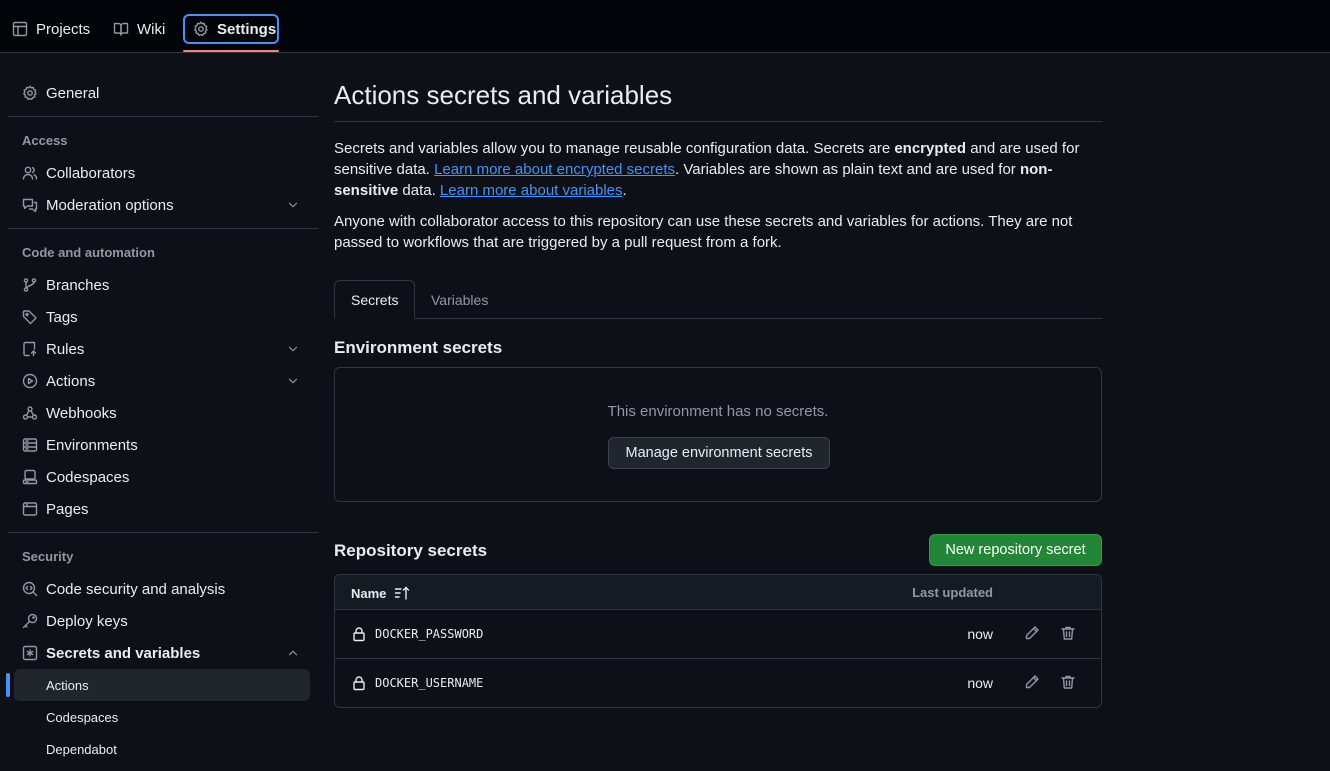 Image resolution: width=1330 pixels, height=771 pixels. What do you see at coordinates (162, 317) in the screenshot?
I see `sidebar-item-tags: Tags` at bounding box center [162, 317].